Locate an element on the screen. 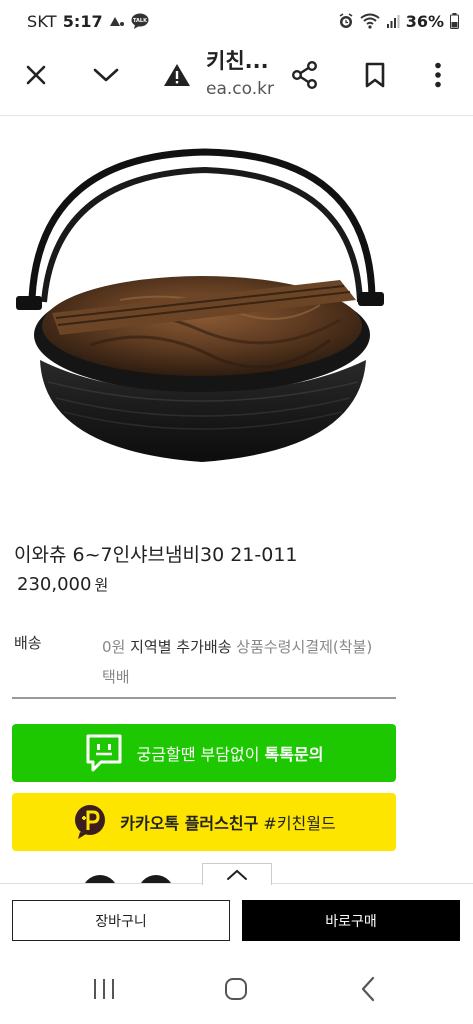 This screenshot has width=473, height=1024. signal-a-icon is located at coordinates (117, 21).